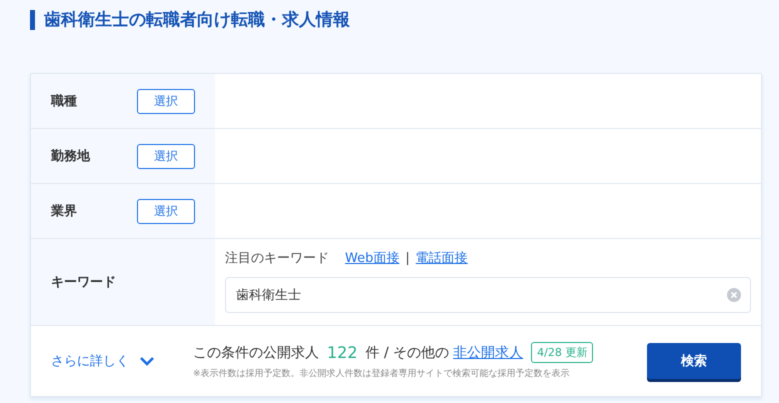 This screenshot has width=779, height=403. Describe the element at coordinates (442, 258) in the screenshot. I see `keyword-link: 電話面接` at that location.